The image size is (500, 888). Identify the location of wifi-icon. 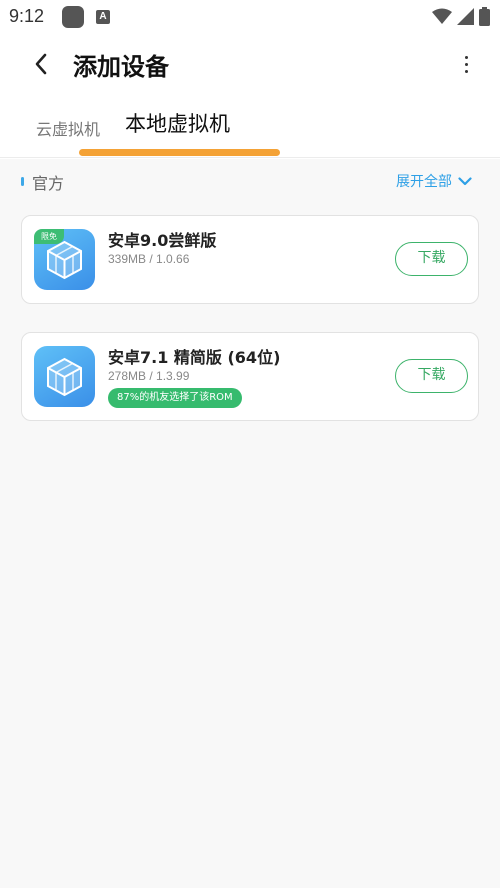
(442, 16).